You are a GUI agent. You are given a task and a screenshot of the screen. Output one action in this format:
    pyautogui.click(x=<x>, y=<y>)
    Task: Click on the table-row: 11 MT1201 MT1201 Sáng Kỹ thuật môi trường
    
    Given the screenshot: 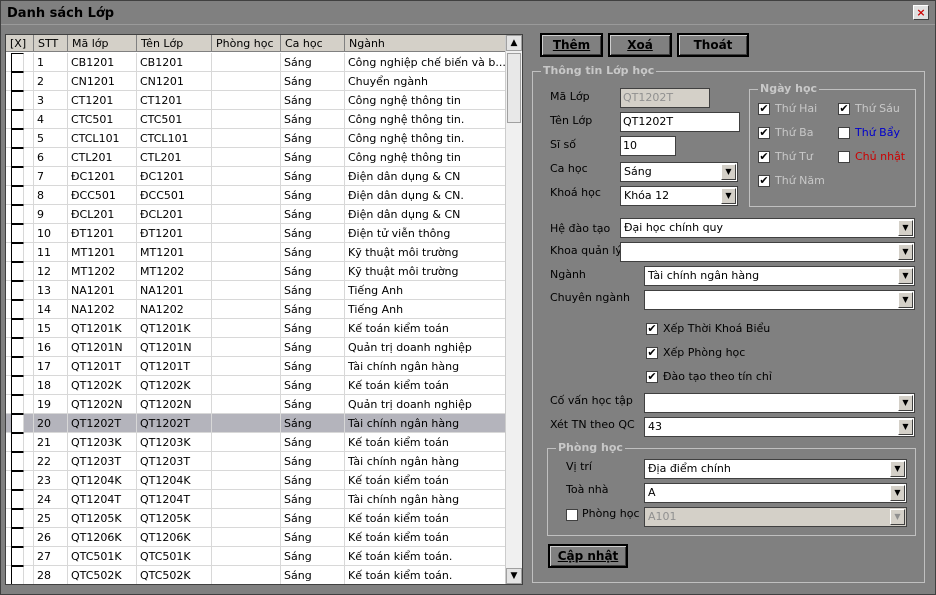 What is the action you would take?
    pyautogui.click(x=256, y=252)
    